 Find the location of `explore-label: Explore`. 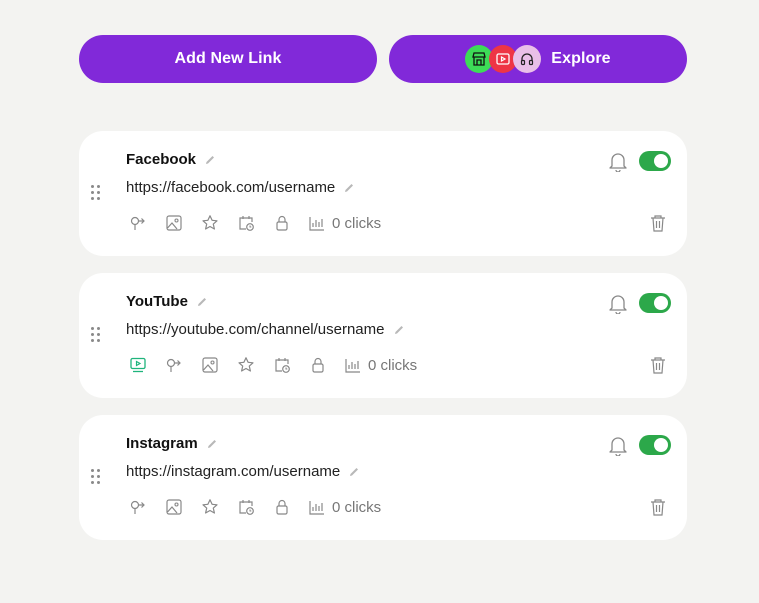

explore-label: Explore is located at coordinates (581, 58).